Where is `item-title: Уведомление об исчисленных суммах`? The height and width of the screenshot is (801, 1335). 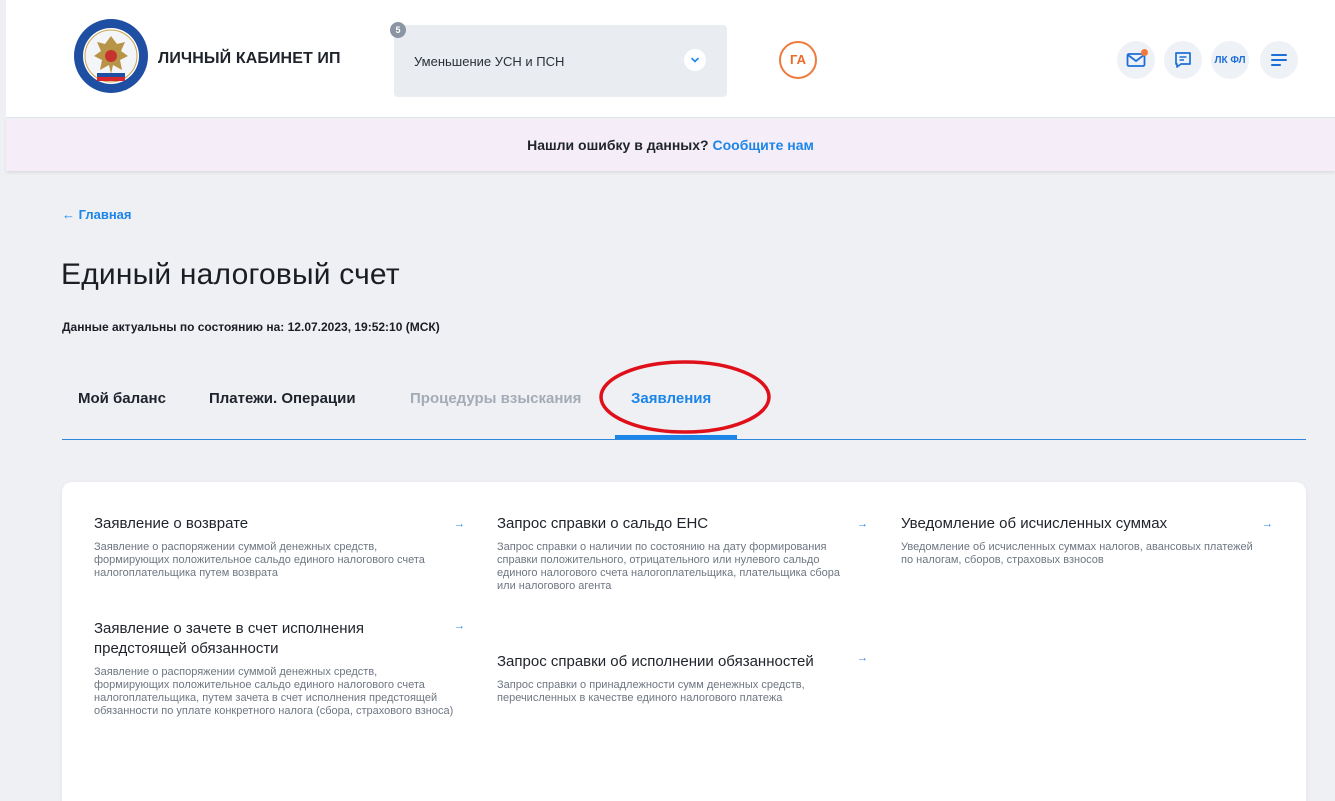 item-title: Уведомление об исчисленных суммах is located at coordinates (1034, 523).